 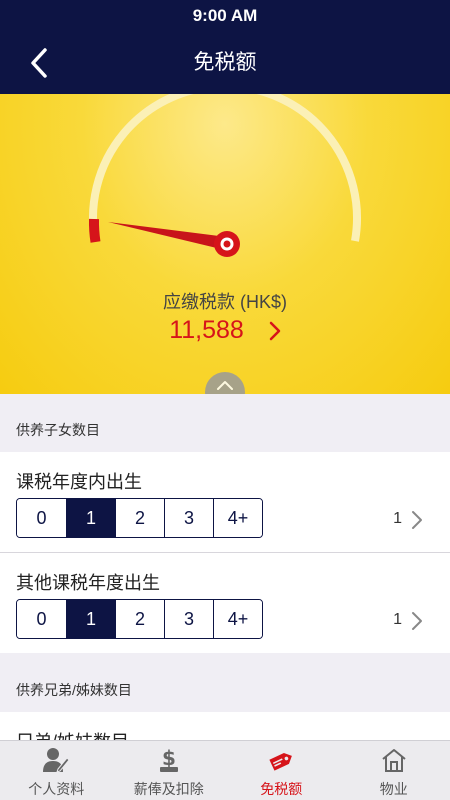 I want to click on status-bar: 9:00 AM, so click(x=225, y=16).